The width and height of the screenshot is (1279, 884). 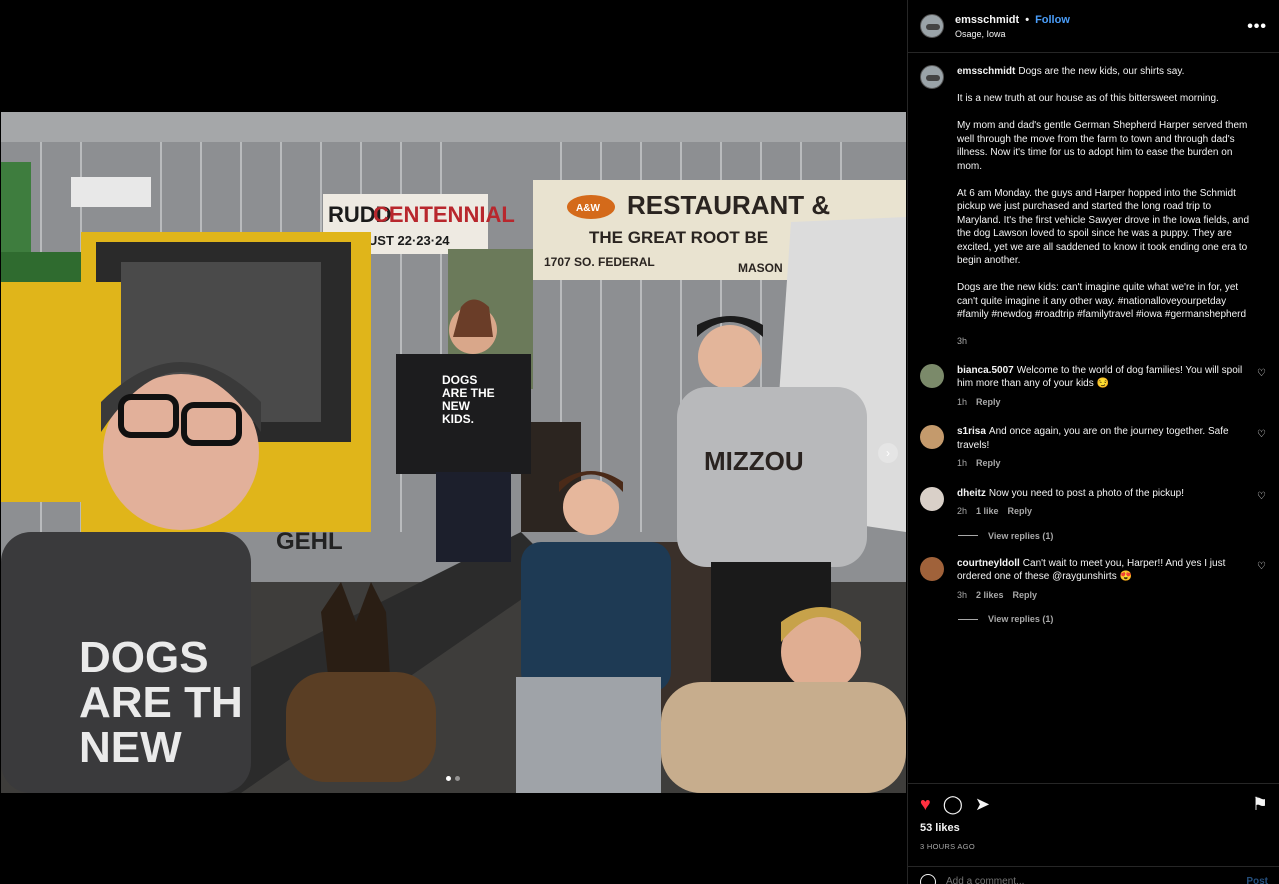 I want to click on carousel-dot, so click(x=457, y=778).